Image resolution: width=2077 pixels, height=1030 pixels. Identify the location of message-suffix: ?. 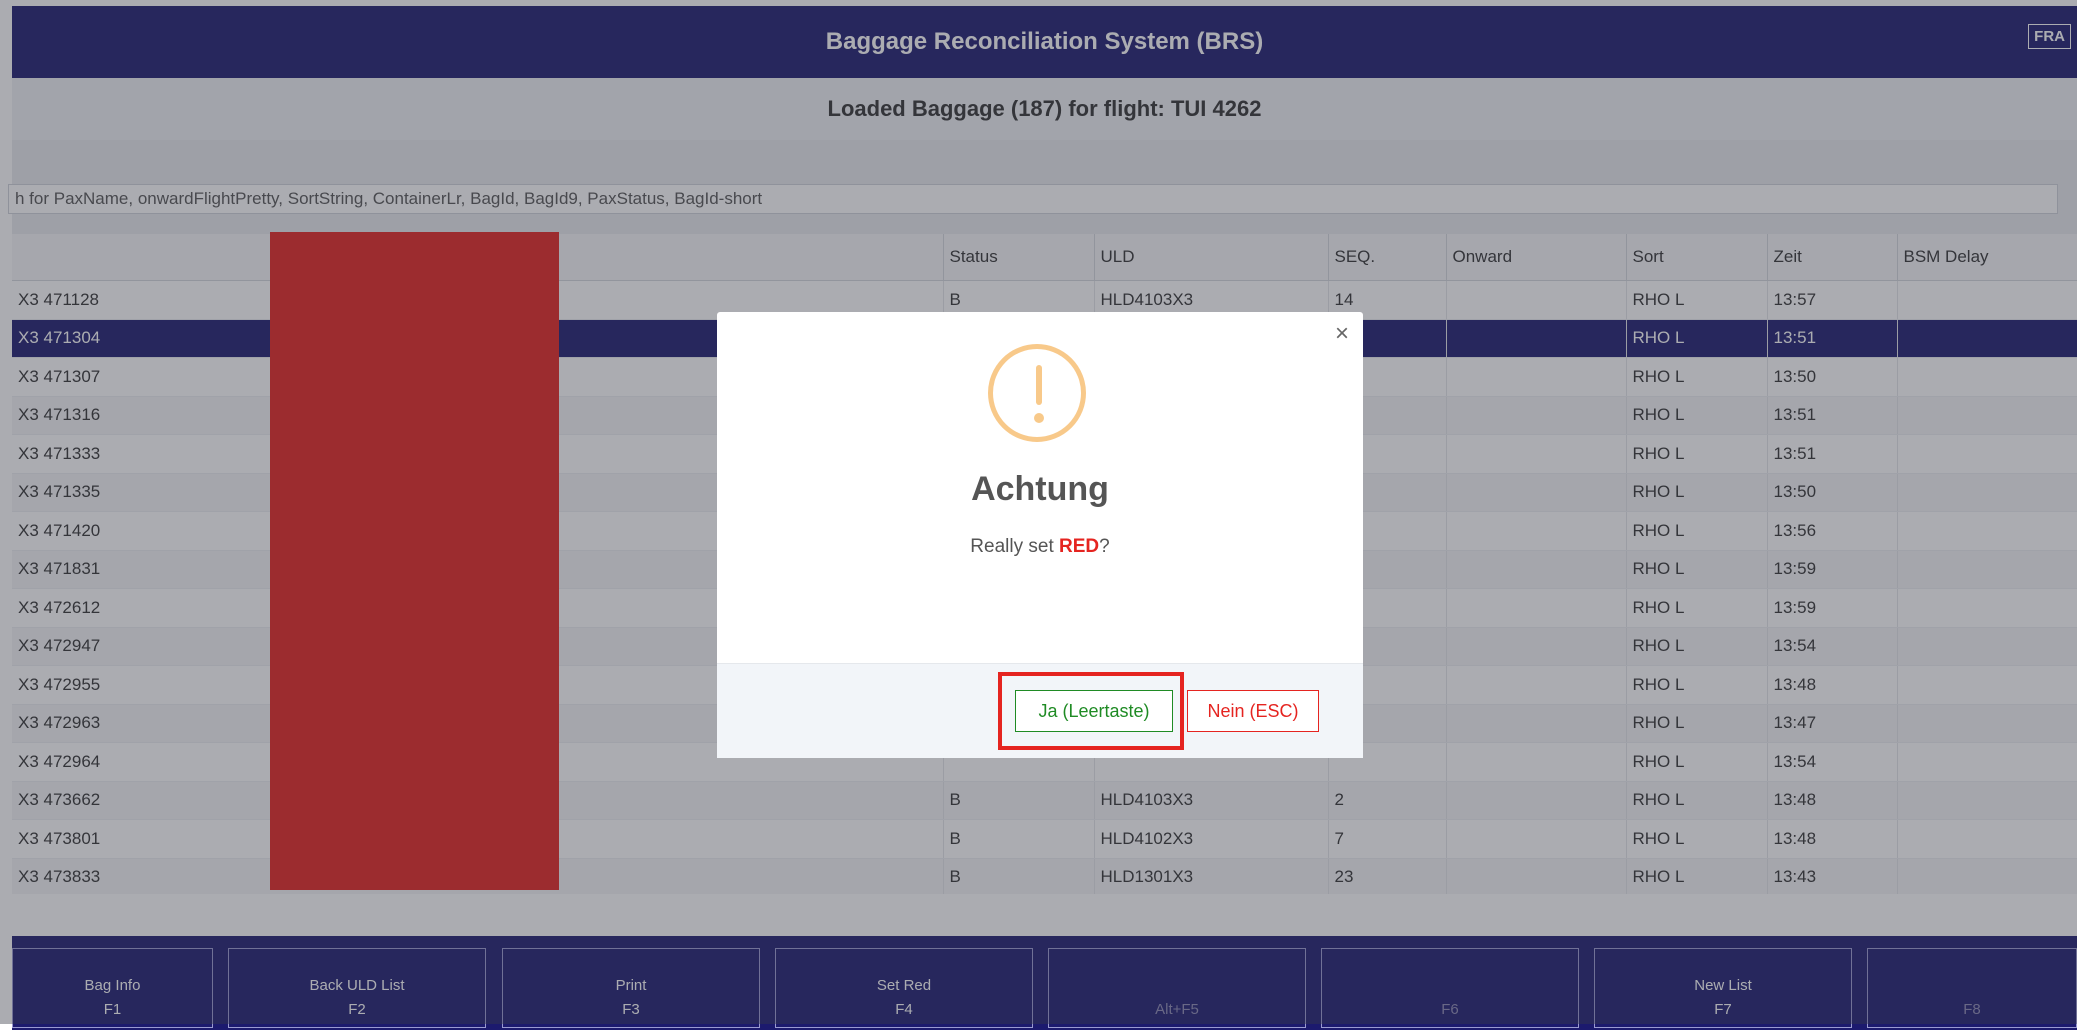
(1104, 546).